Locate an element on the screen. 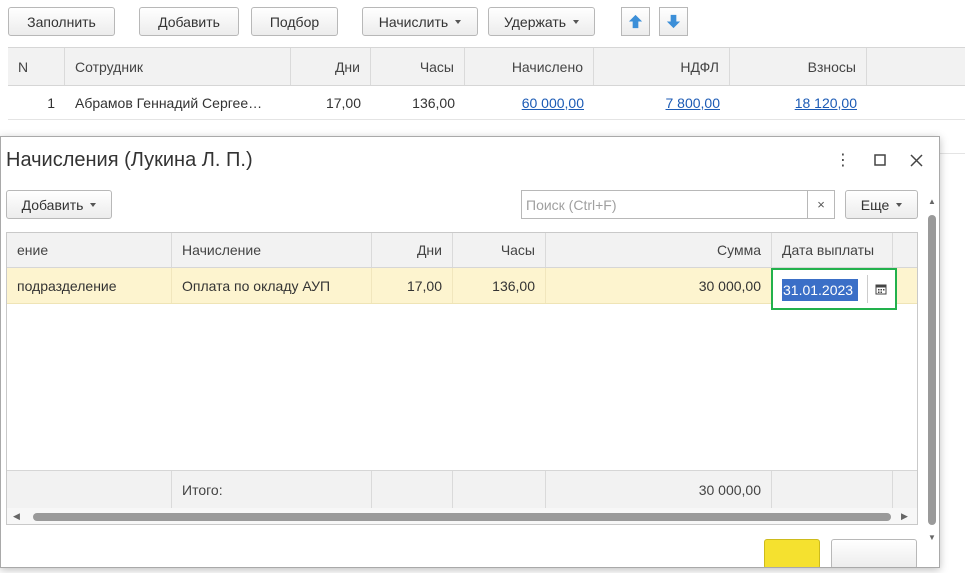  ndfl-link: 7 800,00 is located at coordinates (693, 103).